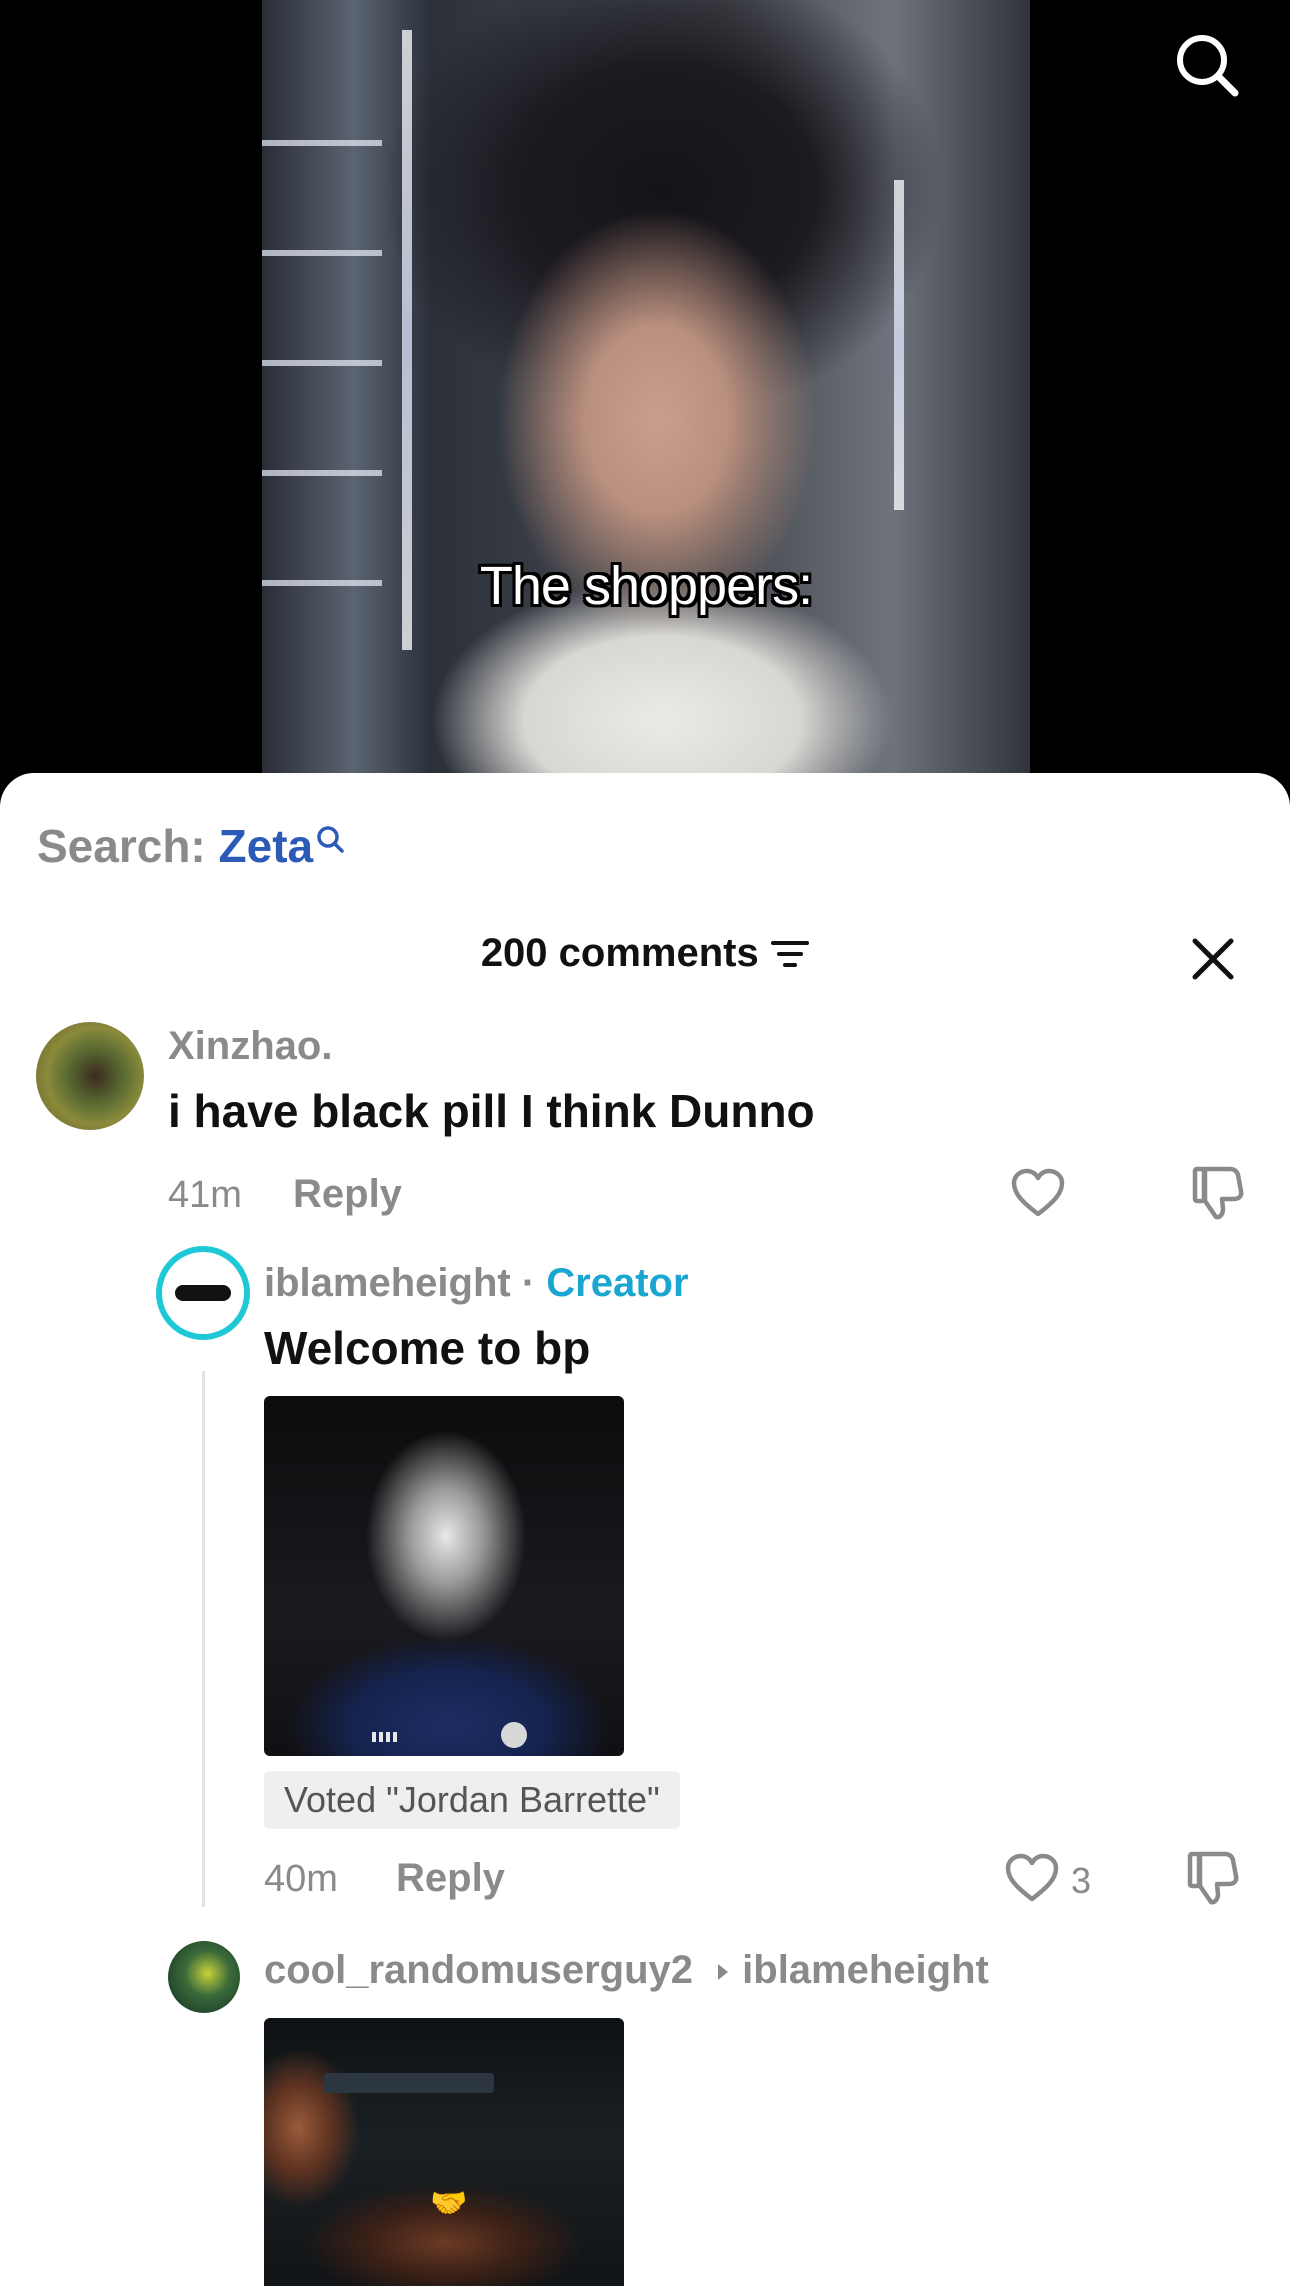 The height and width of the screenshot is (2286, 1290). What do you see at coordinates (478, 1970) in the screenshot?
I see `reply-username-text: cool_randomuserguy2` at bounding box center [478, 1970].